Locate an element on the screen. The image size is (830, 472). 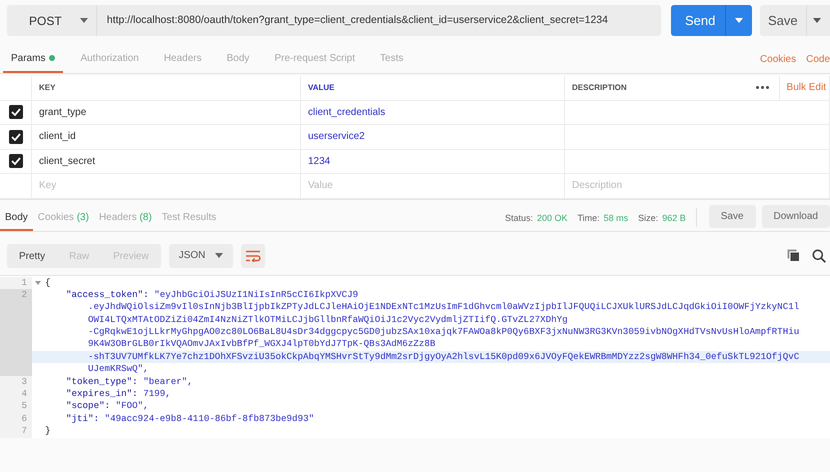
value-input-field: Value is located at coordinates (423, 186).